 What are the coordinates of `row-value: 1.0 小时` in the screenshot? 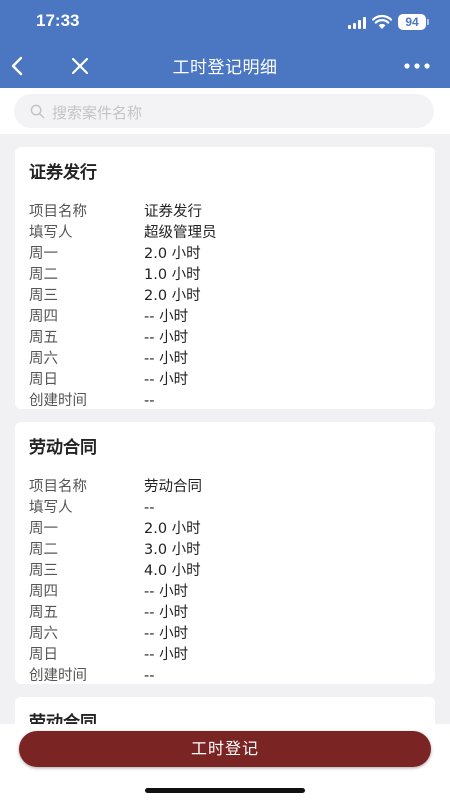 It's located at (172, 275).